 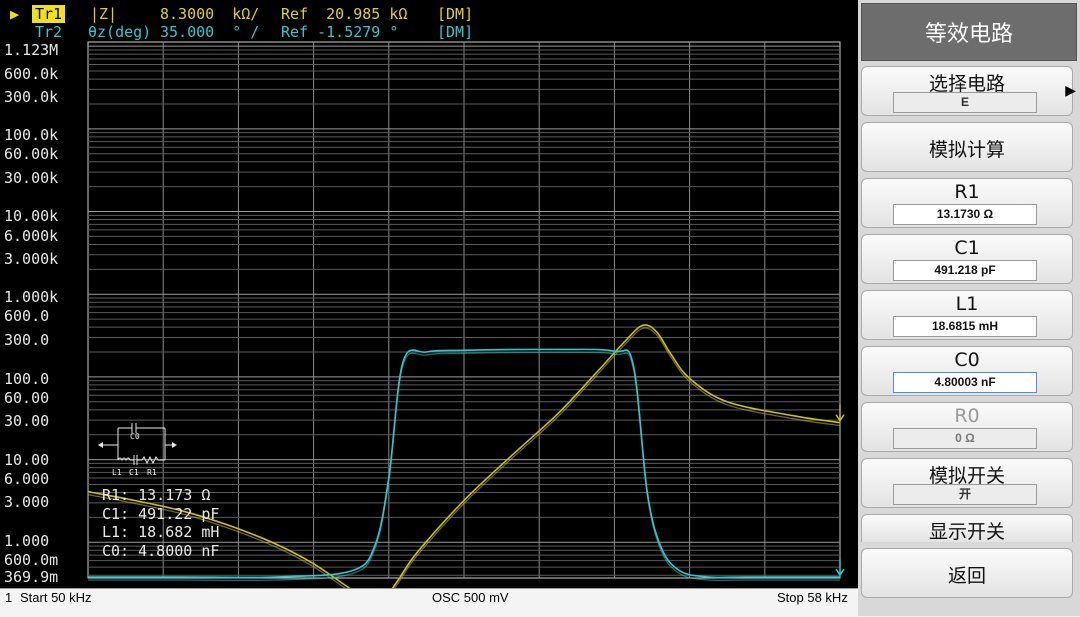 What do you see at coordinates (49, 14) in the screenshot?
I see `tr1-label: Tr1` at bounding box center [49, 14].